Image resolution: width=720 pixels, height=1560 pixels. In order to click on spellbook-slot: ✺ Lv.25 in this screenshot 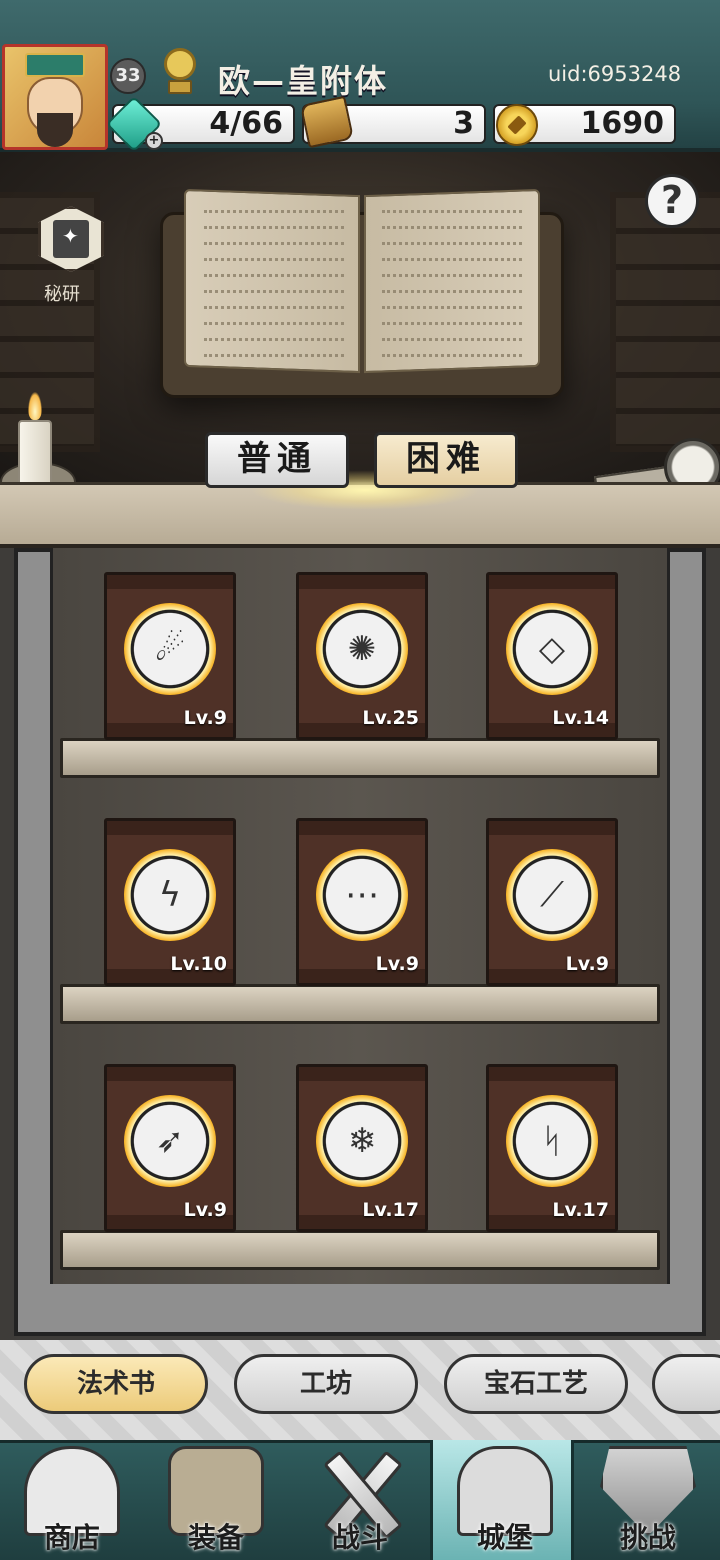, I will do `click(362, 656)`.